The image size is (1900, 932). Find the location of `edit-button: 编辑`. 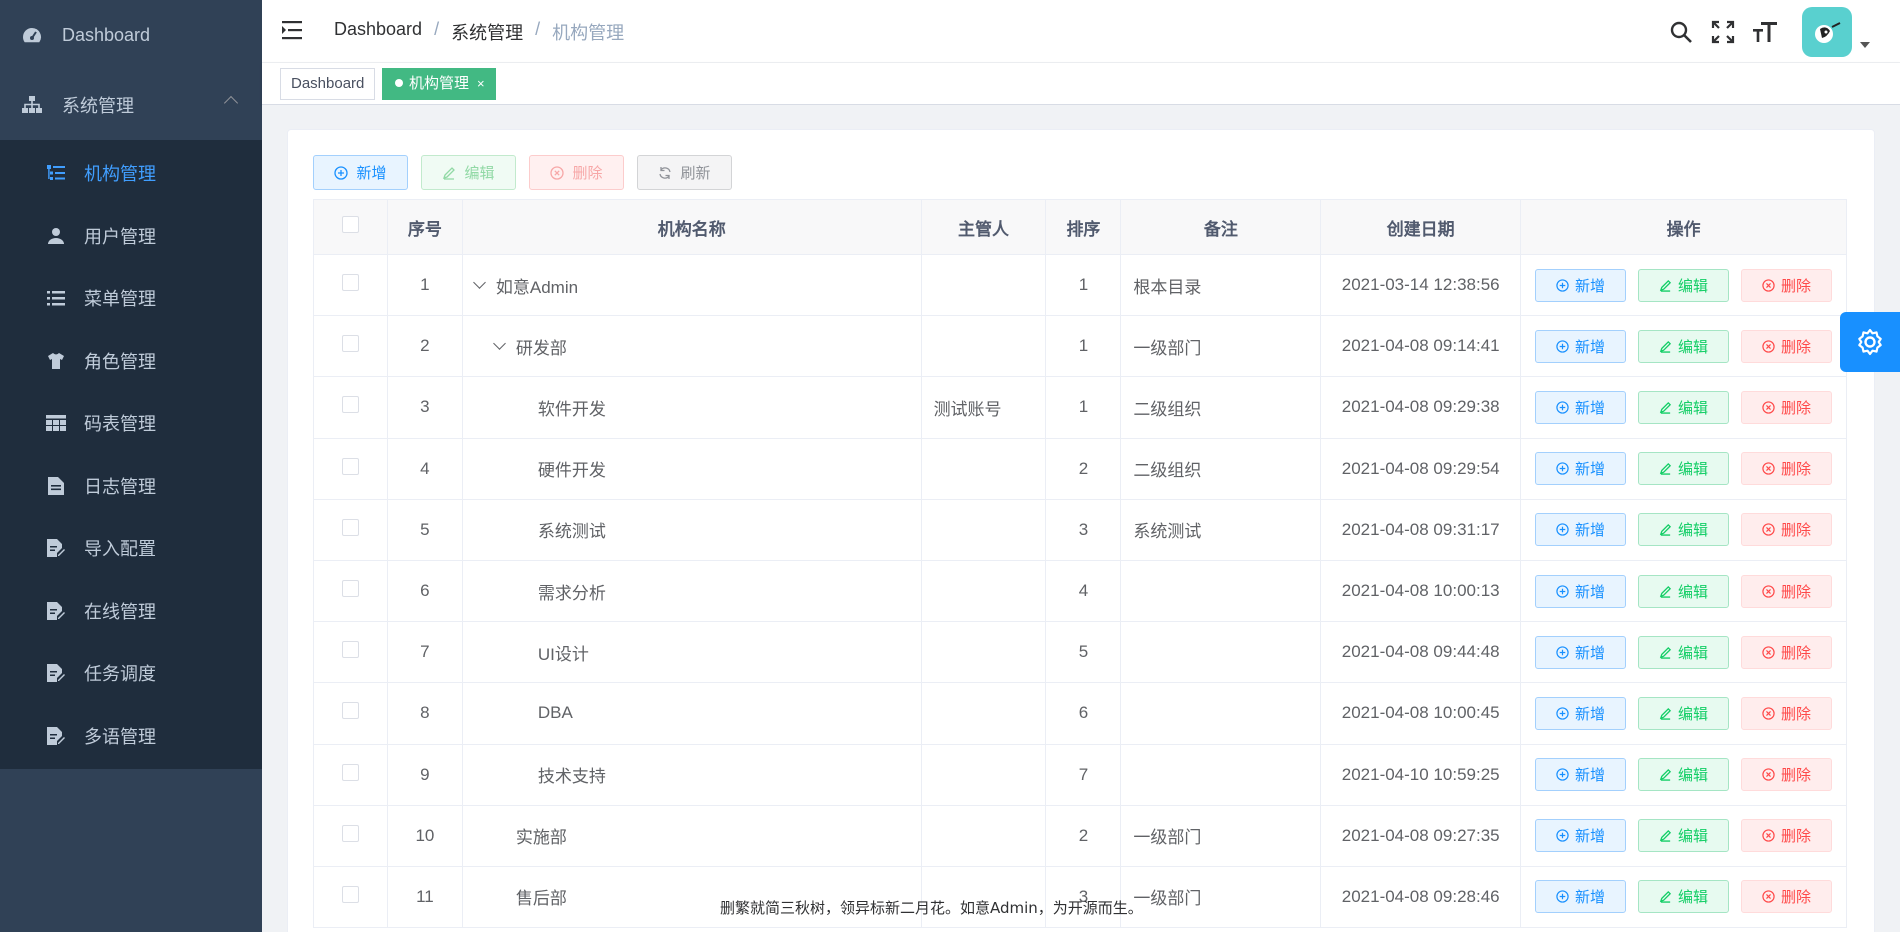

edit-button: 编辑 is located at coordinates (468, 172).